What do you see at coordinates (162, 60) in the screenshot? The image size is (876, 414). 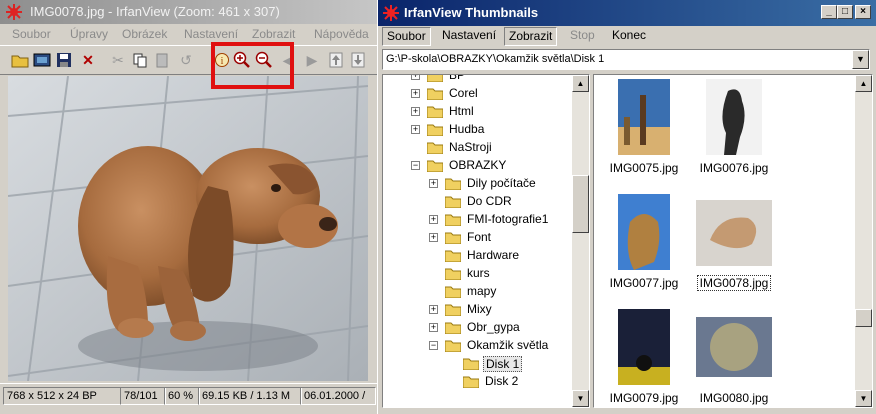 I see `paste-icon` at bounding box center [162, 60].